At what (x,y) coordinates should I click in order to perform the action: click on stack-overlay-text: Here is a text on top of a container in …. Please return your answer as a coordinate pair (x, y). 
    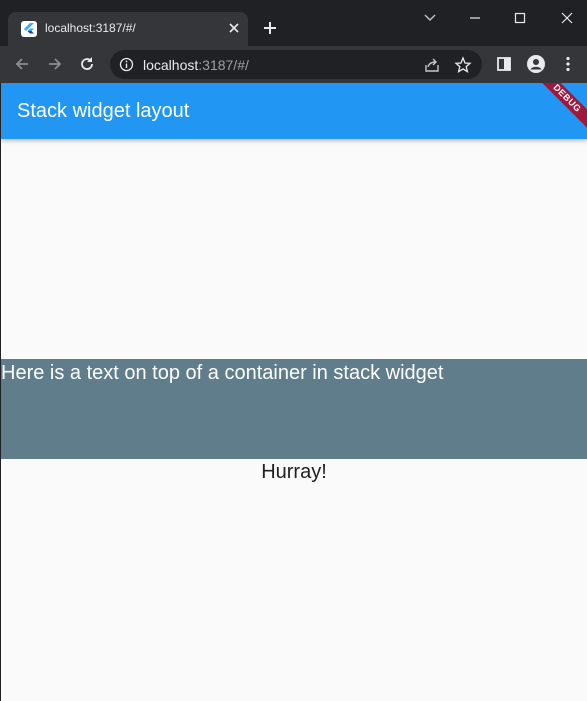
    Looking at the image, I should click on (222, 373).